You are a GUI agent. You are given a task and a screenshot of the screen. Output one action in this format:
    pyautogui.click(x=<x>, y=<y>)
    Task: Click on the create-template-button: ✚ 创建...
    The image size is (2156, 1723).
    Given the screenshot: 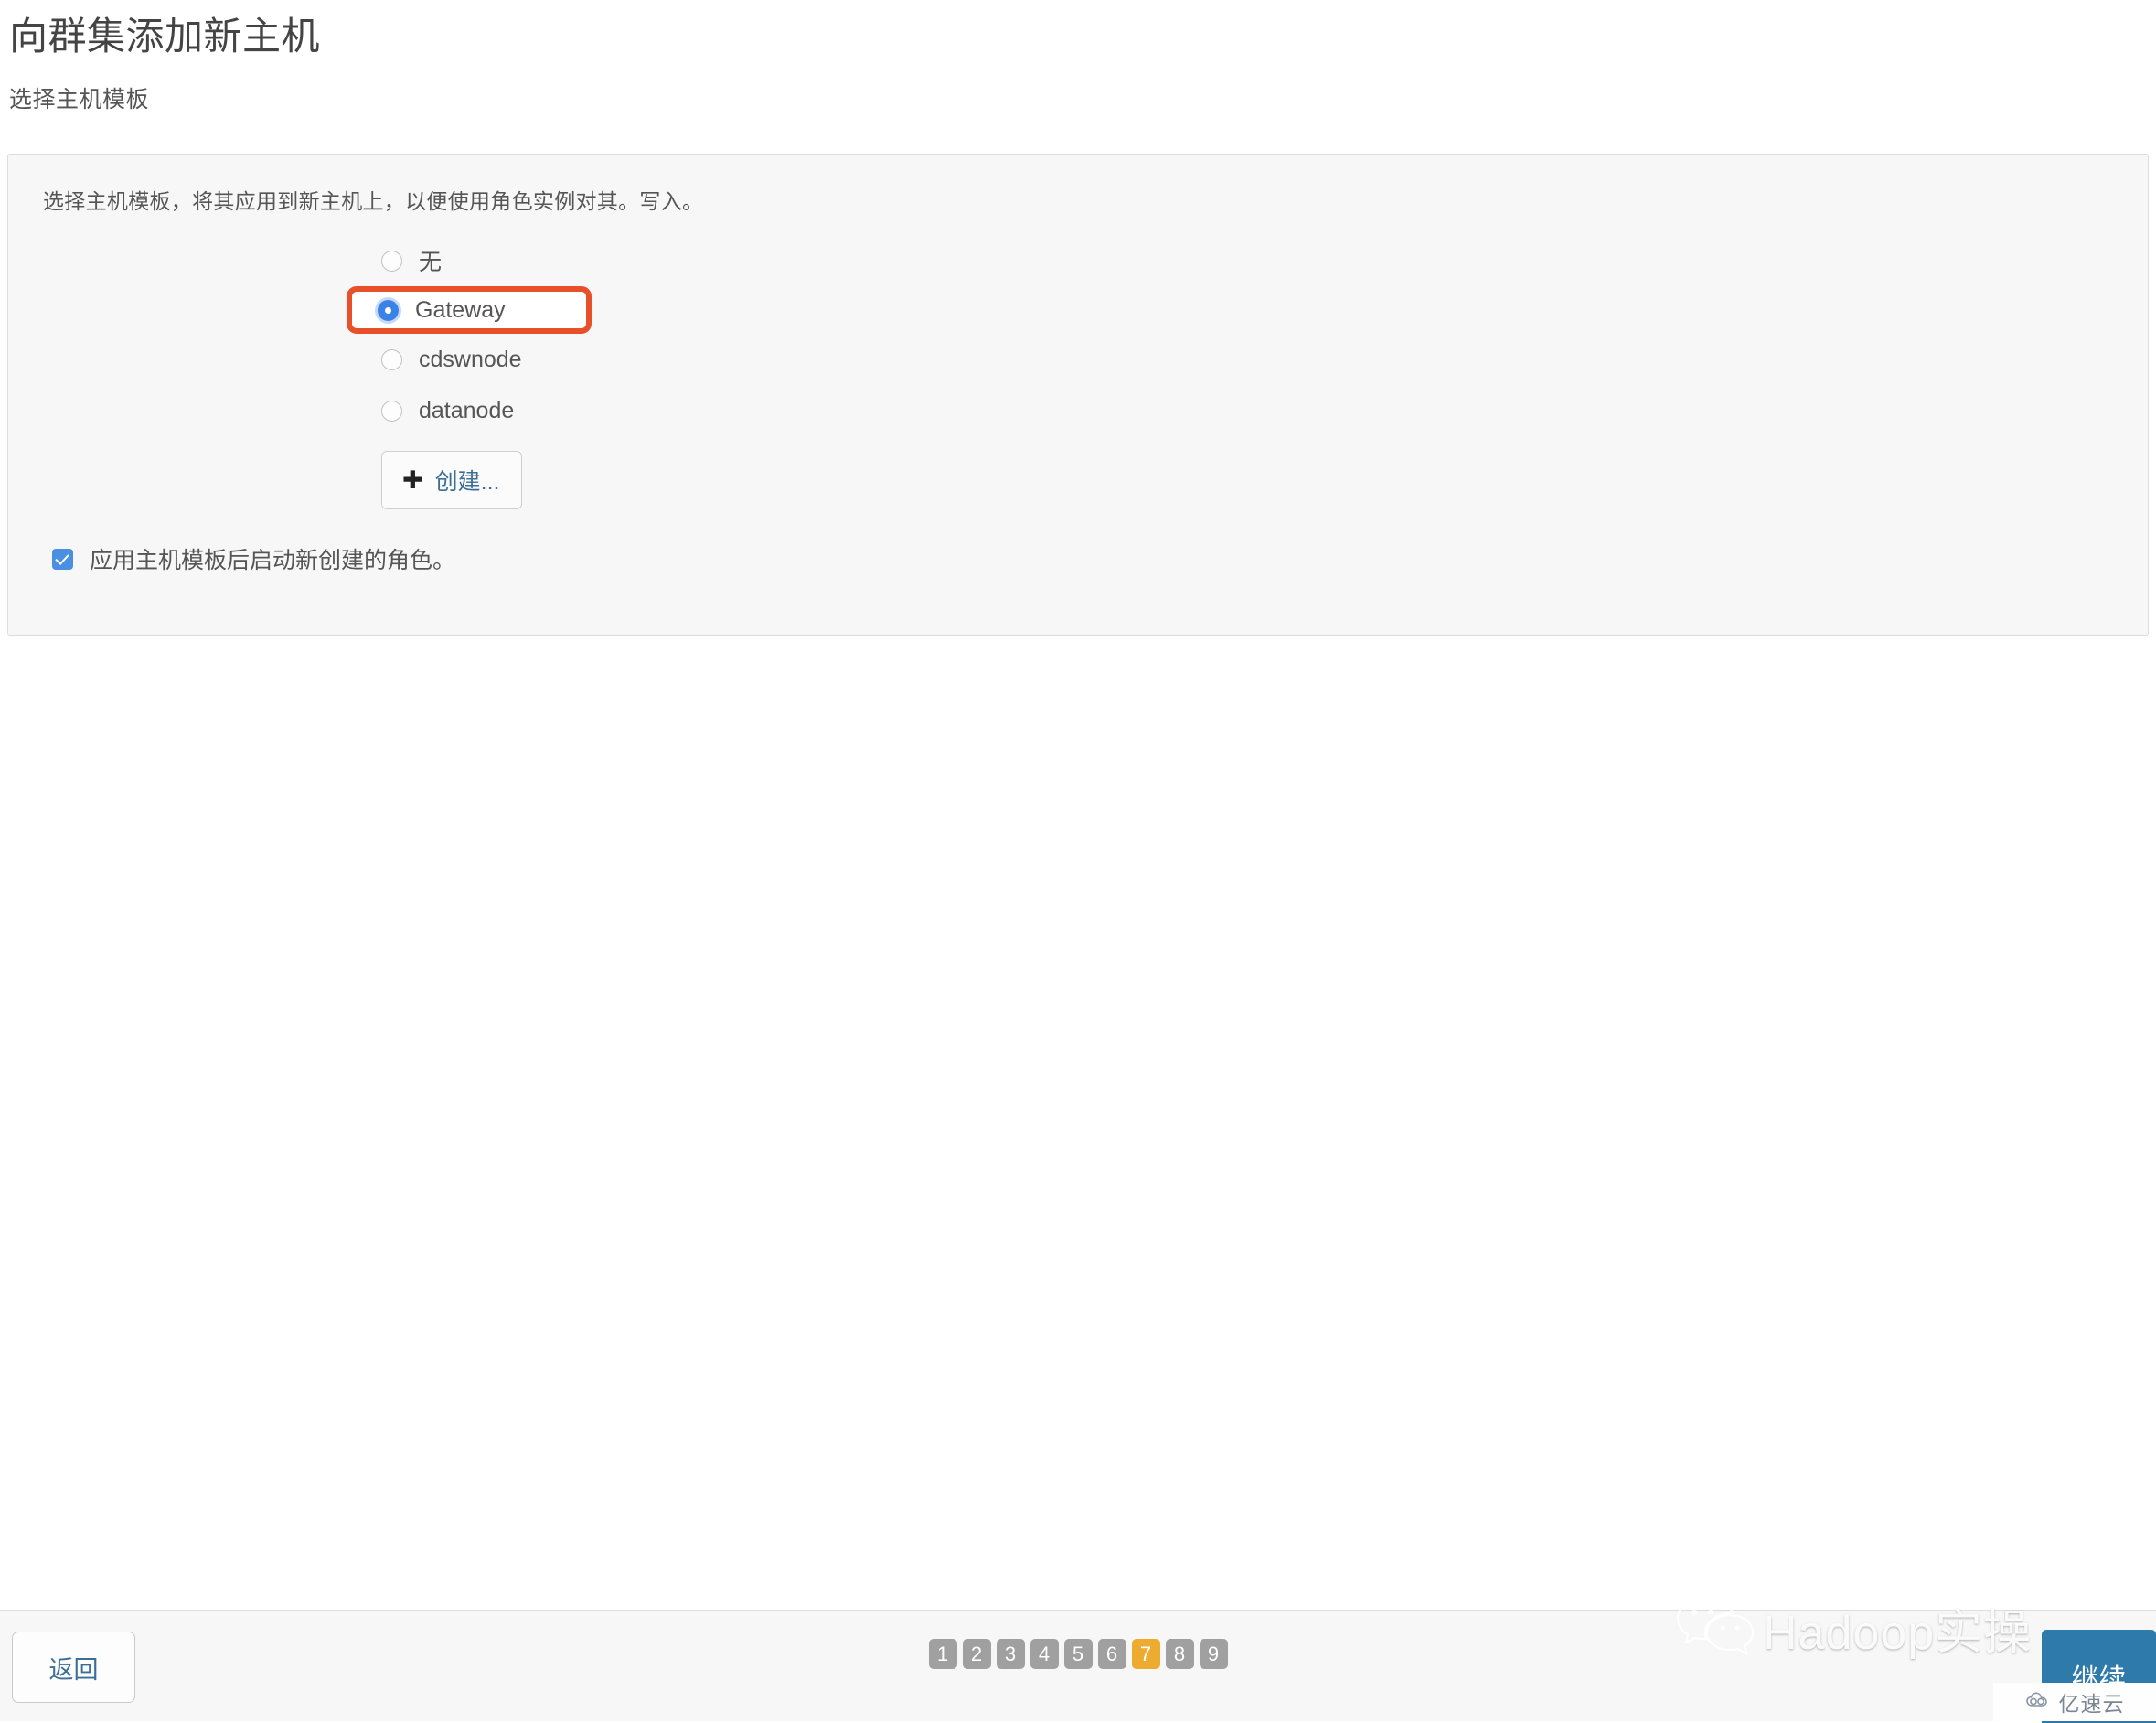 What is the action you would take?
    pyautogui.click(x=452, y=480)
    